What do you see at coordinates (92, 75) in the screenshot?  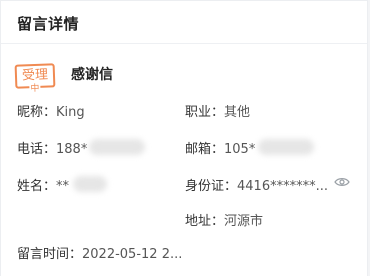 I see `message-type: 感谢信` at bounding box center [92, 75].